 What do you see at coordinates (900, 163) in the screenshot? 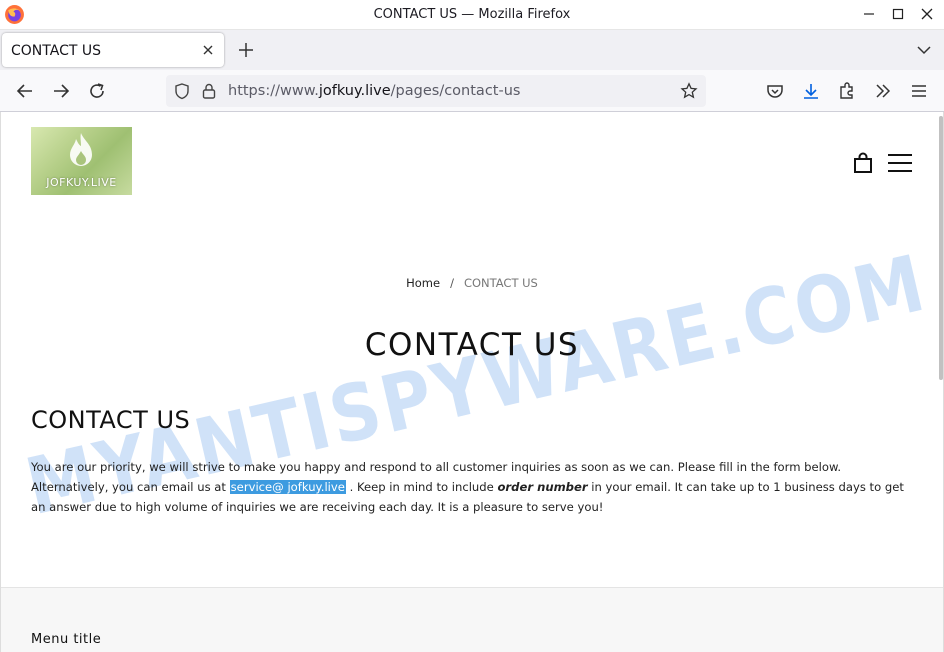
I see `site-menu-icon` at bounding box center [900, 163].